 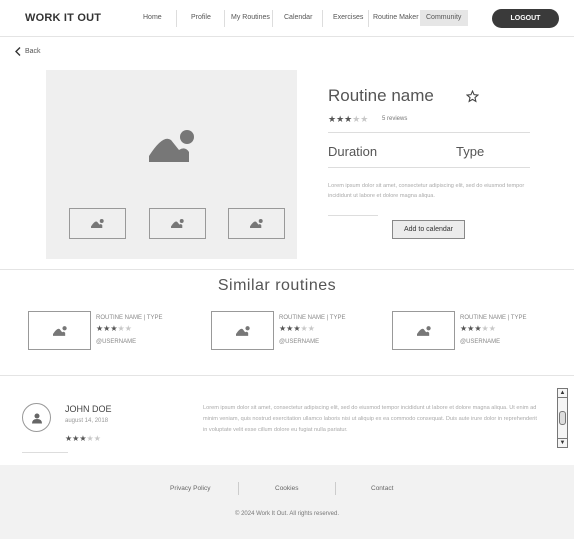 I want to click on nav-my-routines: My Routines, so click(x=250, y=17).